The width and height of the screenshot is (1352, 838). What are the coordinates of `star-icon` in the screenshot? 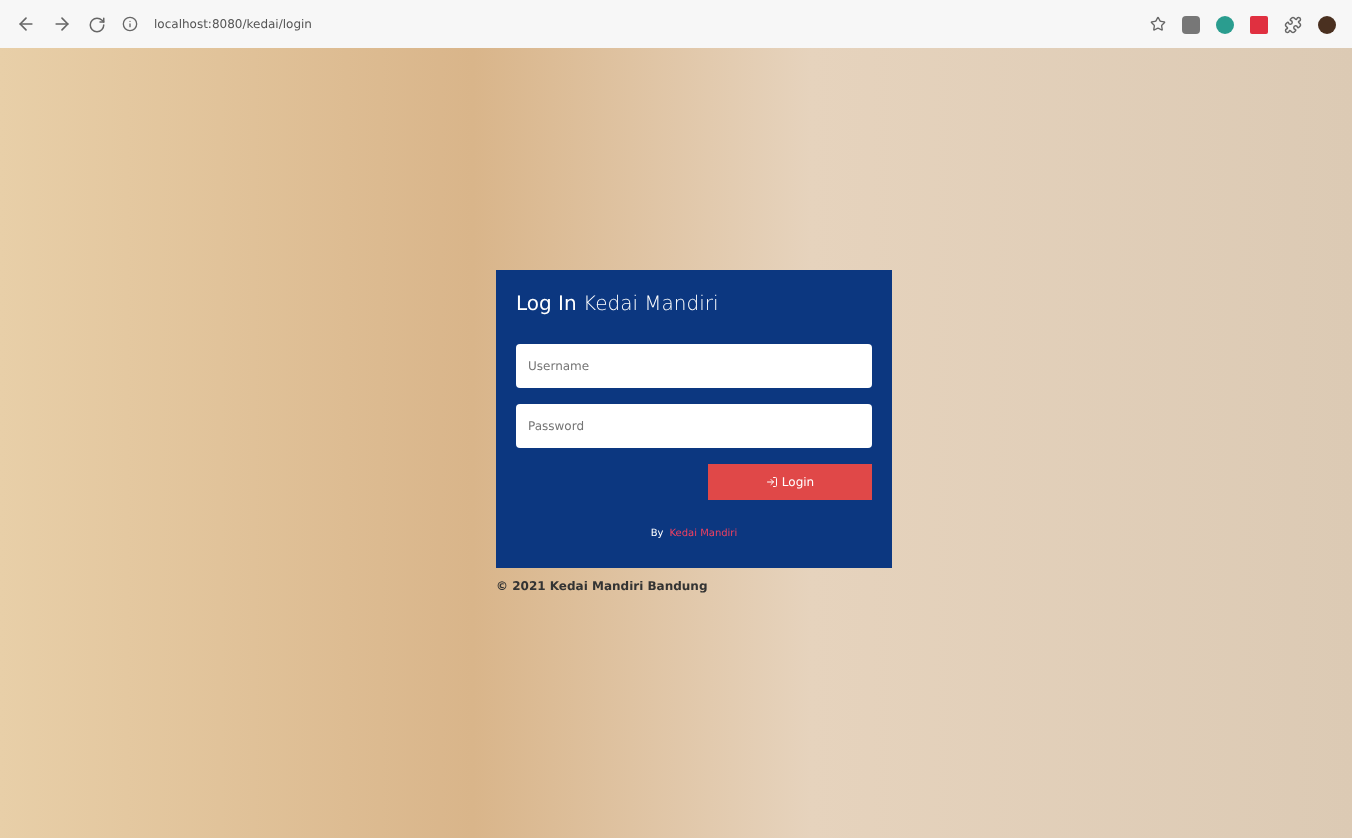 It's located at (1158, 24).